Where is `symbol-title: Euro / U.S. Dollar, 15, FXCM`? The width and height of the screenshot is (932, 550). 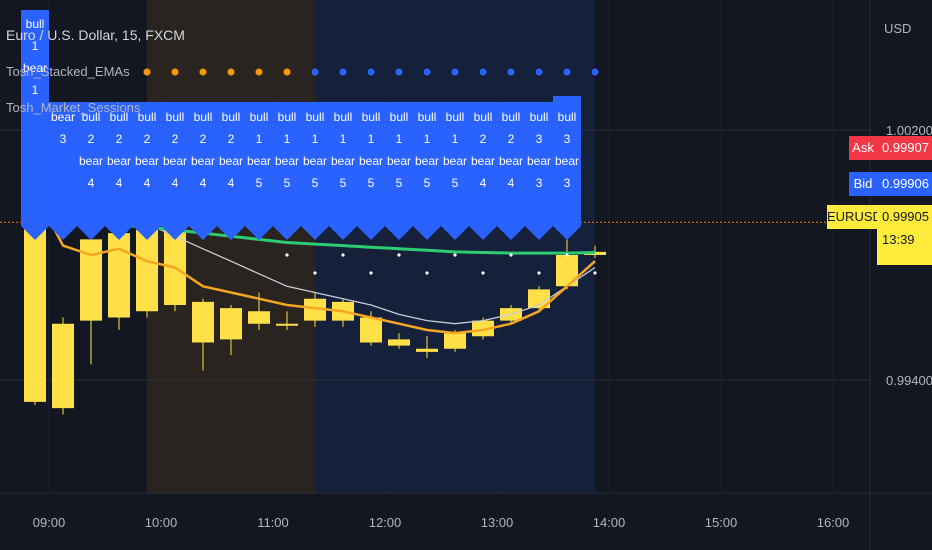
symbol-title: Euro / U.S. Dollar, 15, FXCM is located at coordinates (95, 35).